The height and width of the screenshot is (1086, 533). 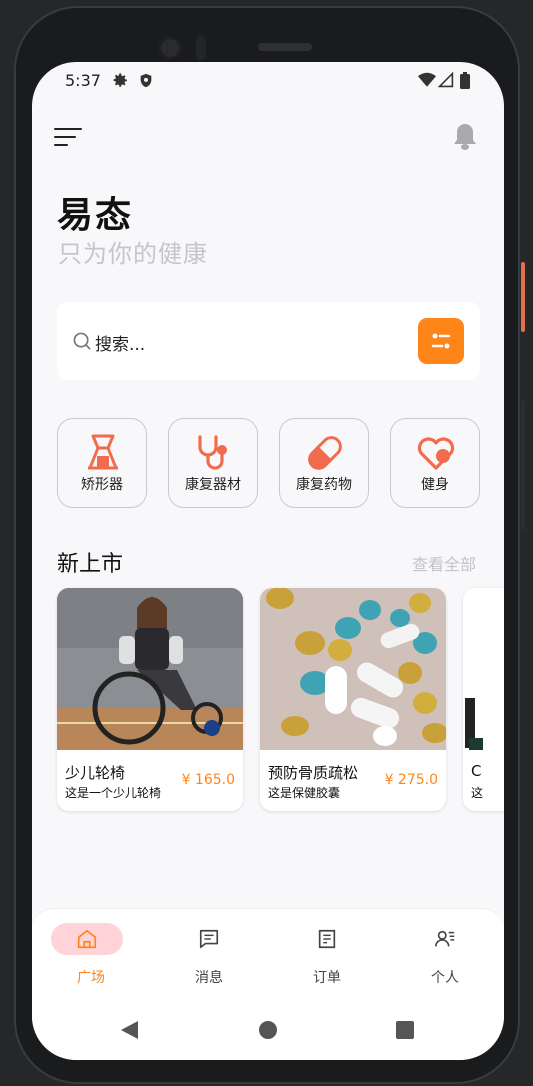 I want to click on category-label: 康复药物, so click(x=324, y=485).